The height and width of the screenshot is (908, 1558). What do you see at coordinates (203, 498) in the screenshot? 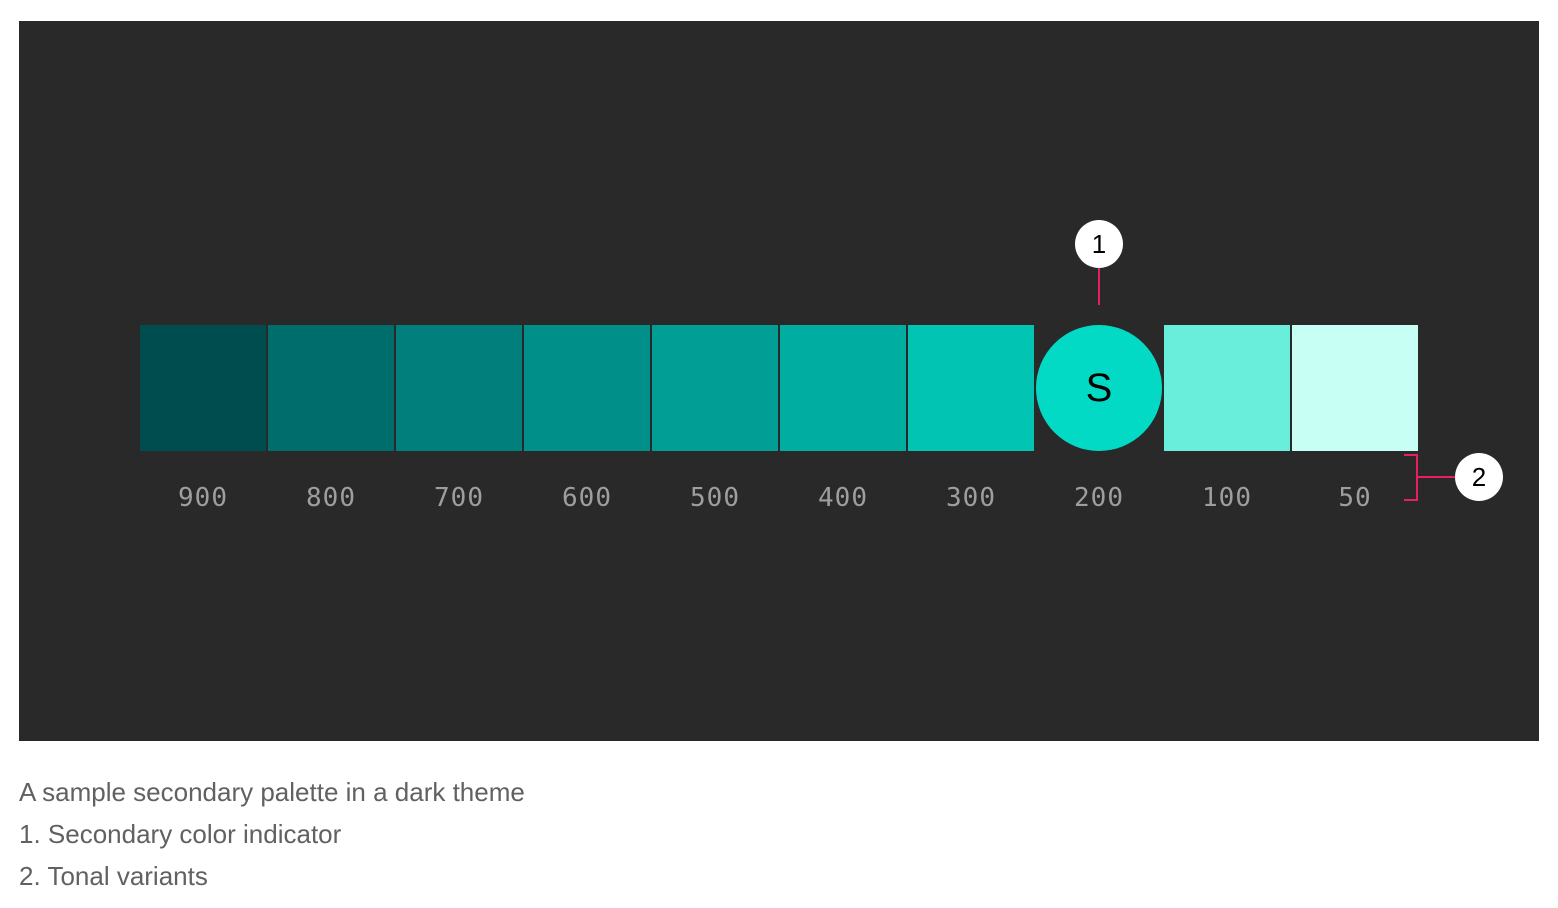
I see `tone-label-900: 900` at bounding box center [203, 498].